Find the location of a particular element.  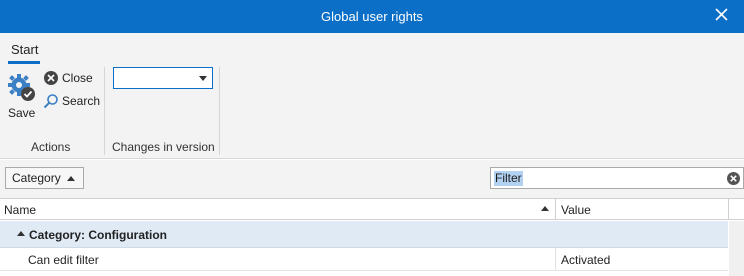

collapse-triangle-icon is located at coordinates (21, 233).